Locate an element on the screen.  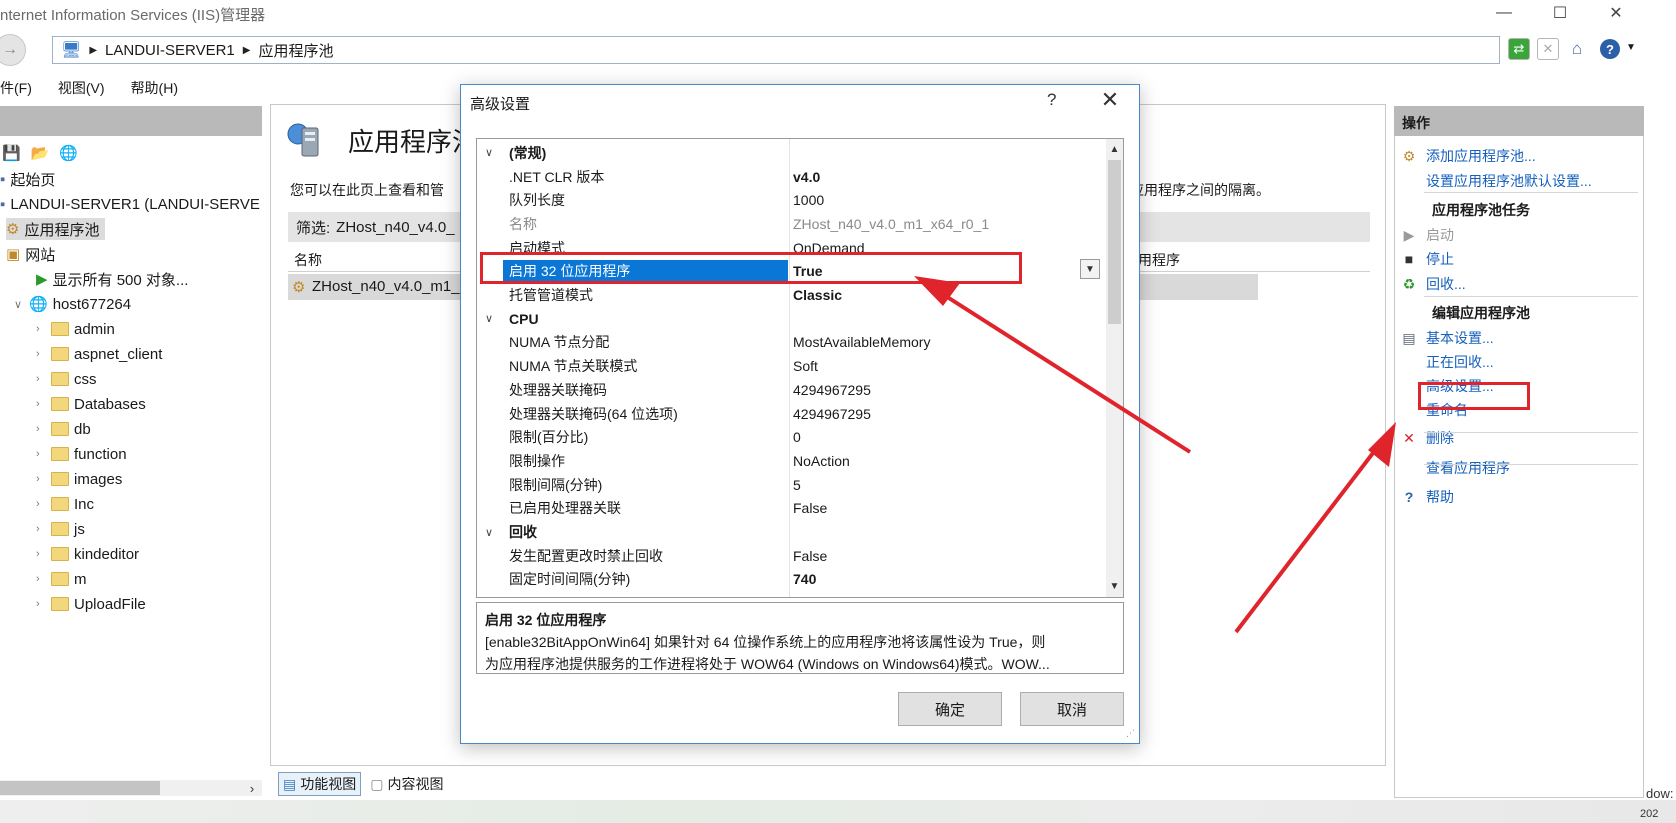
property-category: ∨ 回收 is located at coordinates (791, 532).